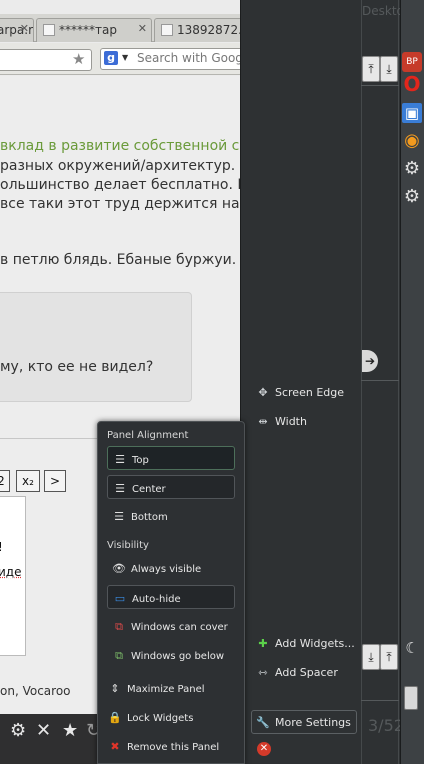 This screenshot has width=424, height=764. What do you see at coordinates (411, 698) in the screenshot?
I see `scrollbar` at bounding box center [411, 698].